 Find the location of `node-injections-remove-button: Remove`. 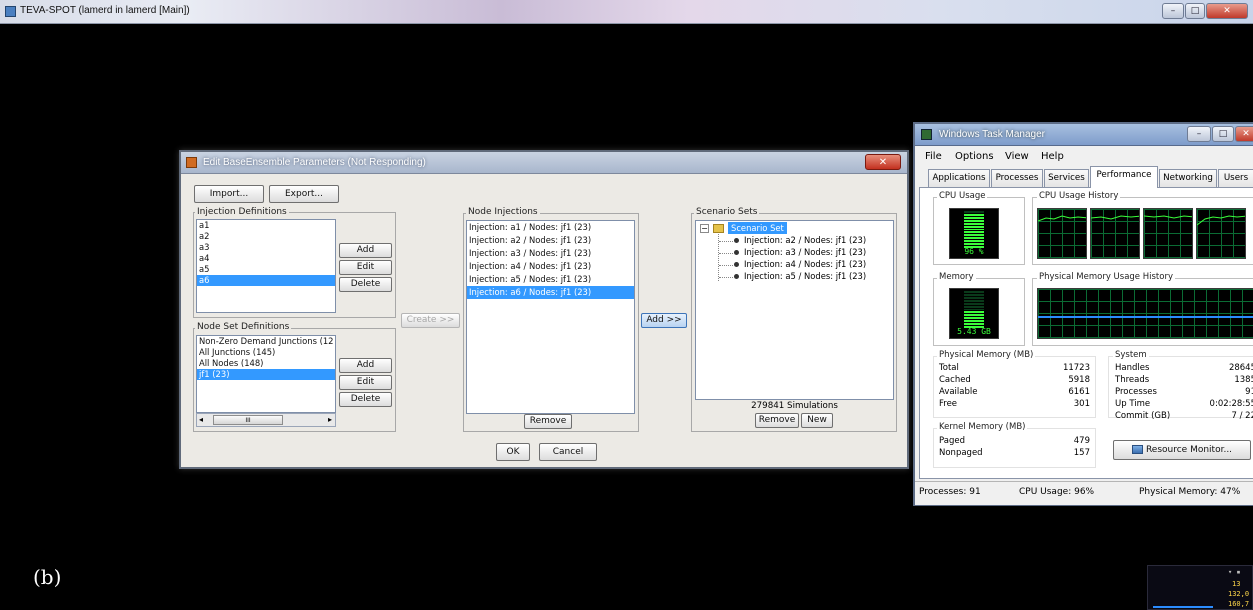

node-injections-remove-button: Remove is located at coordinates (548, 421).